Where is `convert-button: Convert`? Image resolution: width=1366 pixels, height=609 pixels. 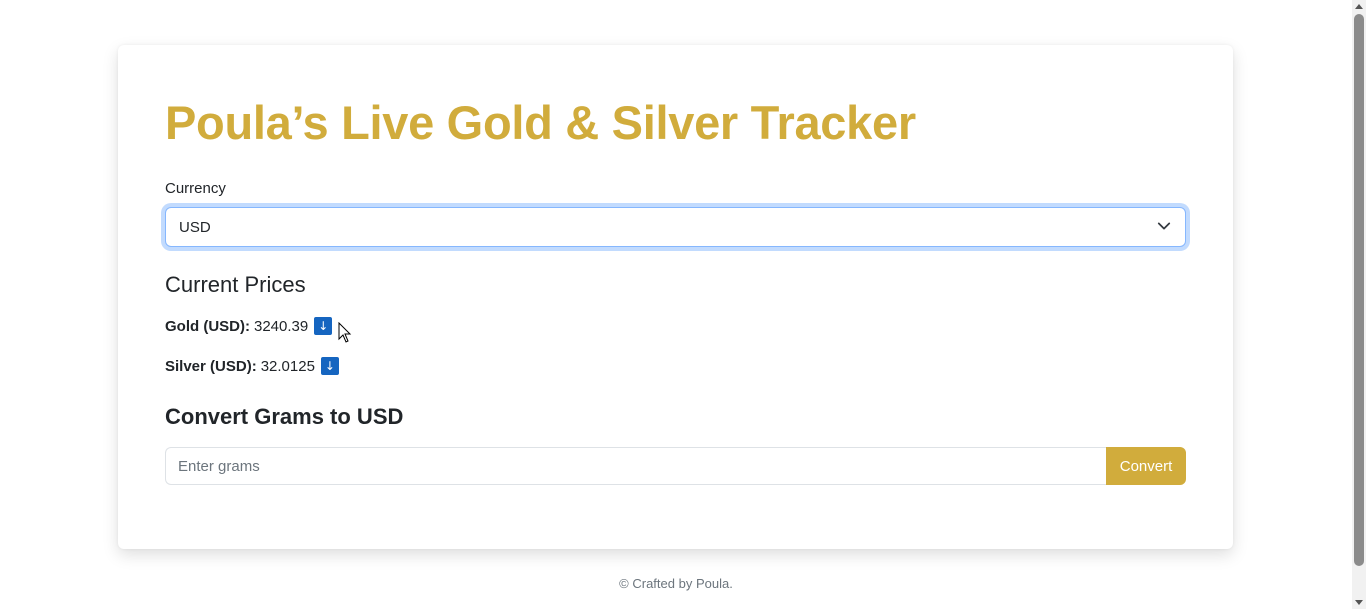 convert-button: Convert is located at coordinates (1146, 466).